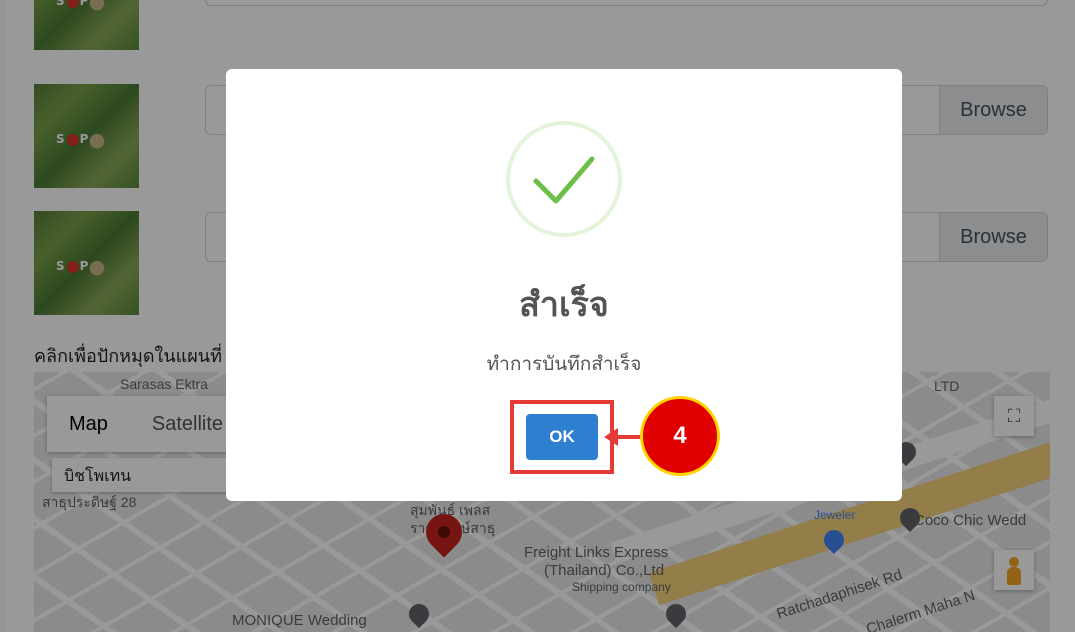  I want to click on highlight-box: OK, so click(562, 437).